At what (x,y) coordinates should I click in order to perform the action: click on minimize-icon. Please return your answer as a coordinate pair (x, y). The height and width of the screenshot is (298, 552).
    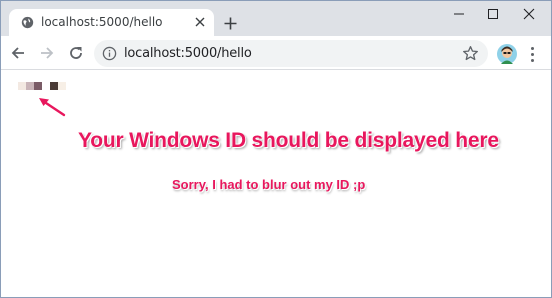
    Looking at the image, I should click on (459, 14).